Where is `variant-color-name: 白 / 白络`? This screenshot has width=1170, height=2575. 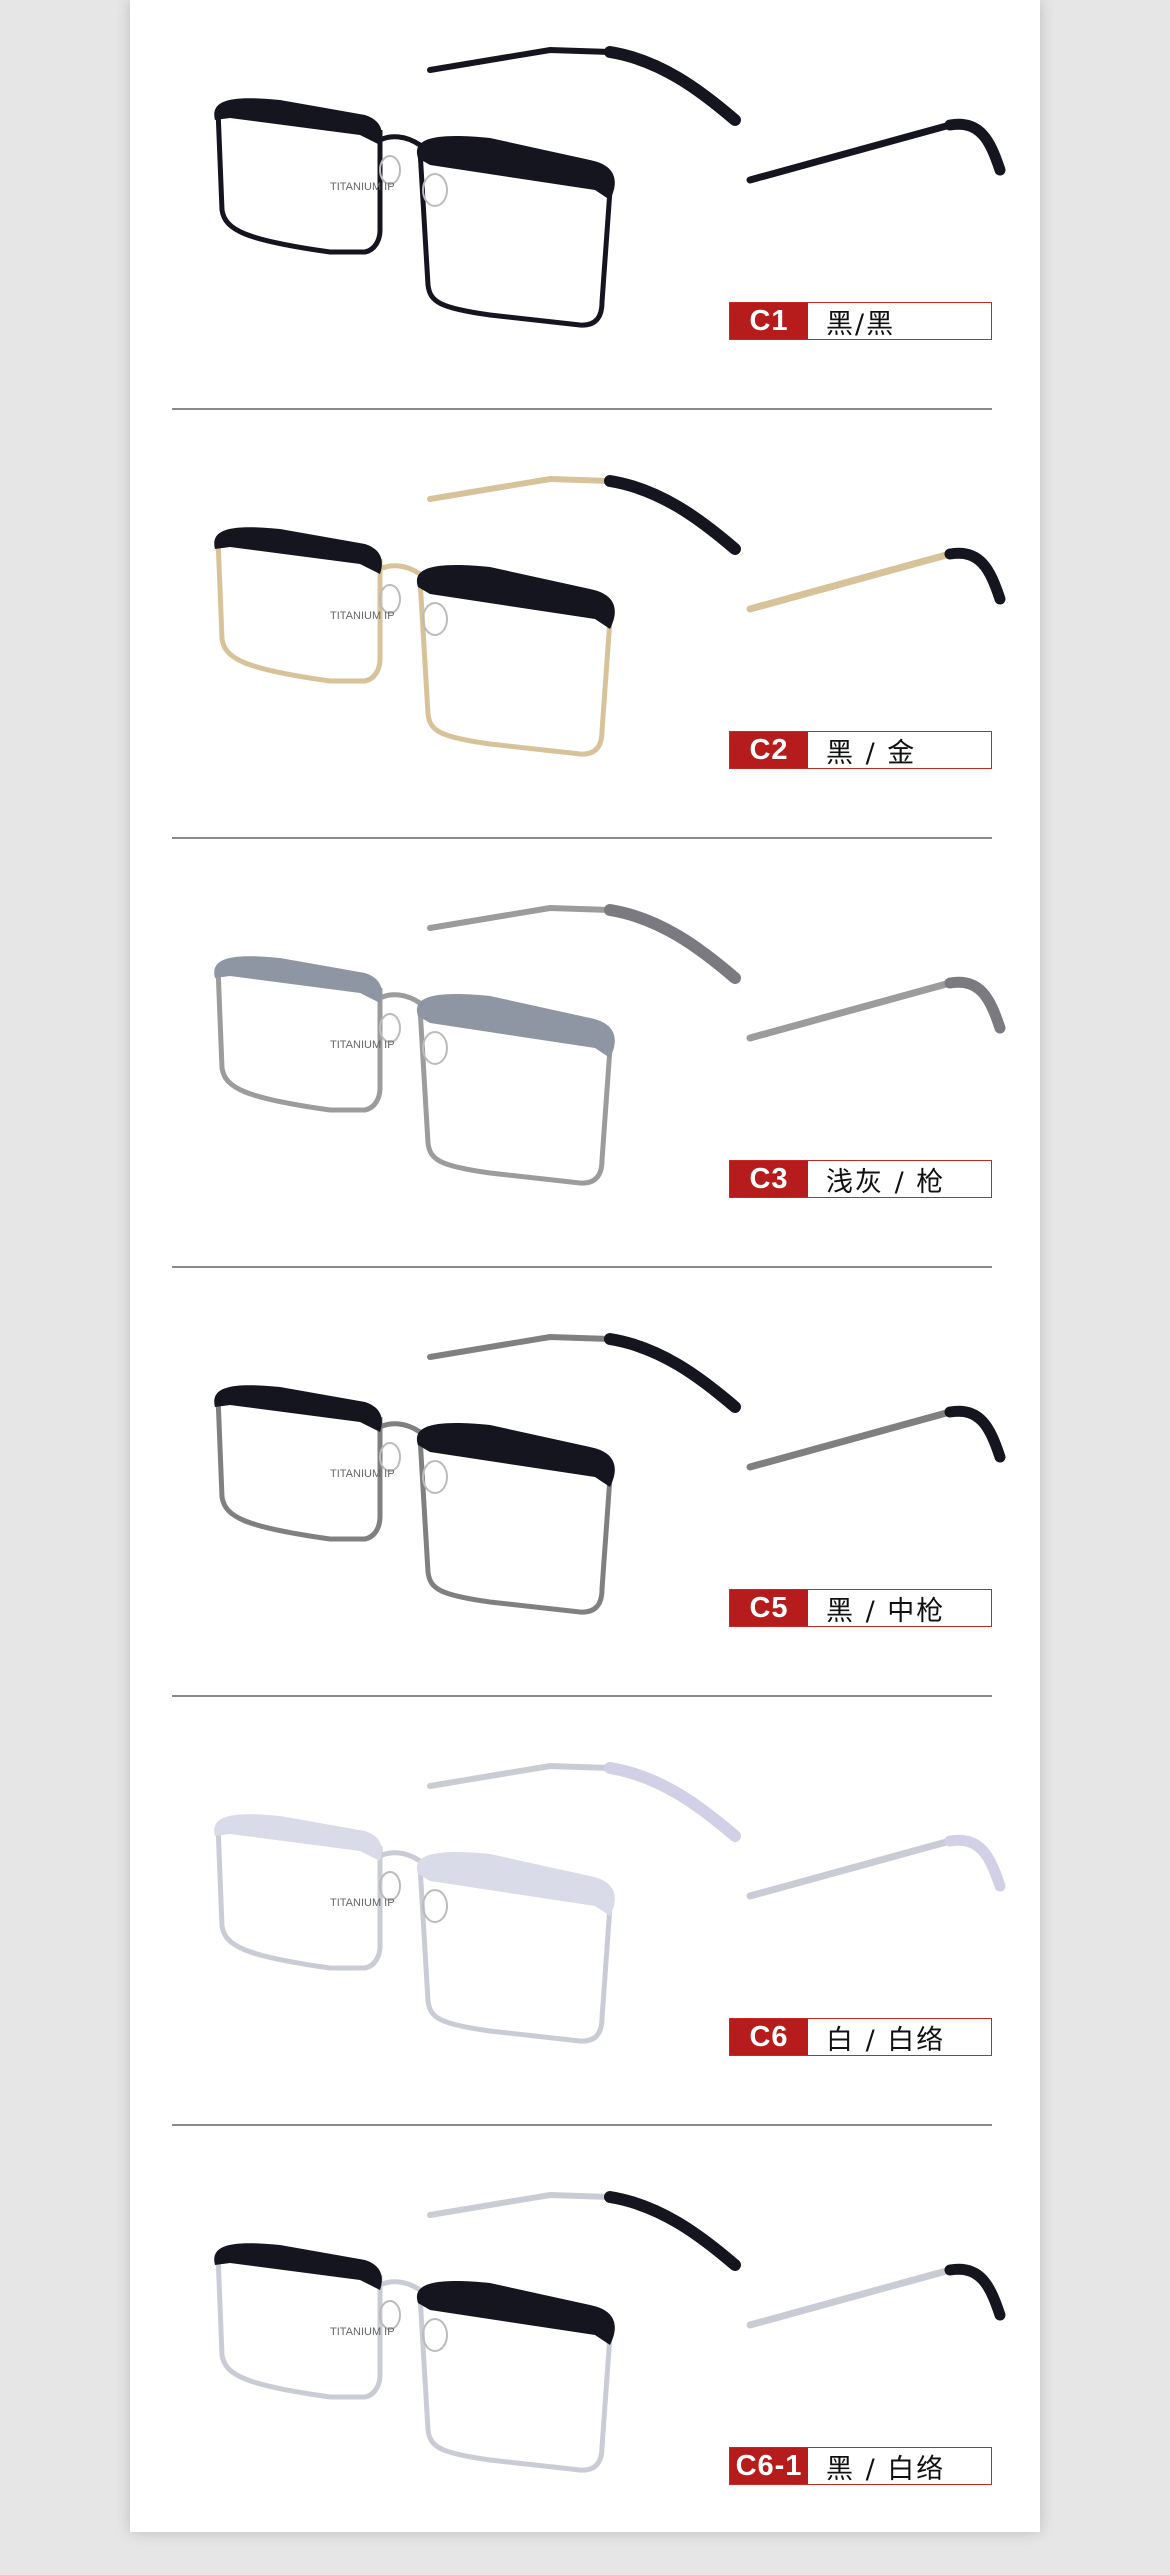 variant-color-name: 白 / 白络 is located at coordinates (886, 2040).